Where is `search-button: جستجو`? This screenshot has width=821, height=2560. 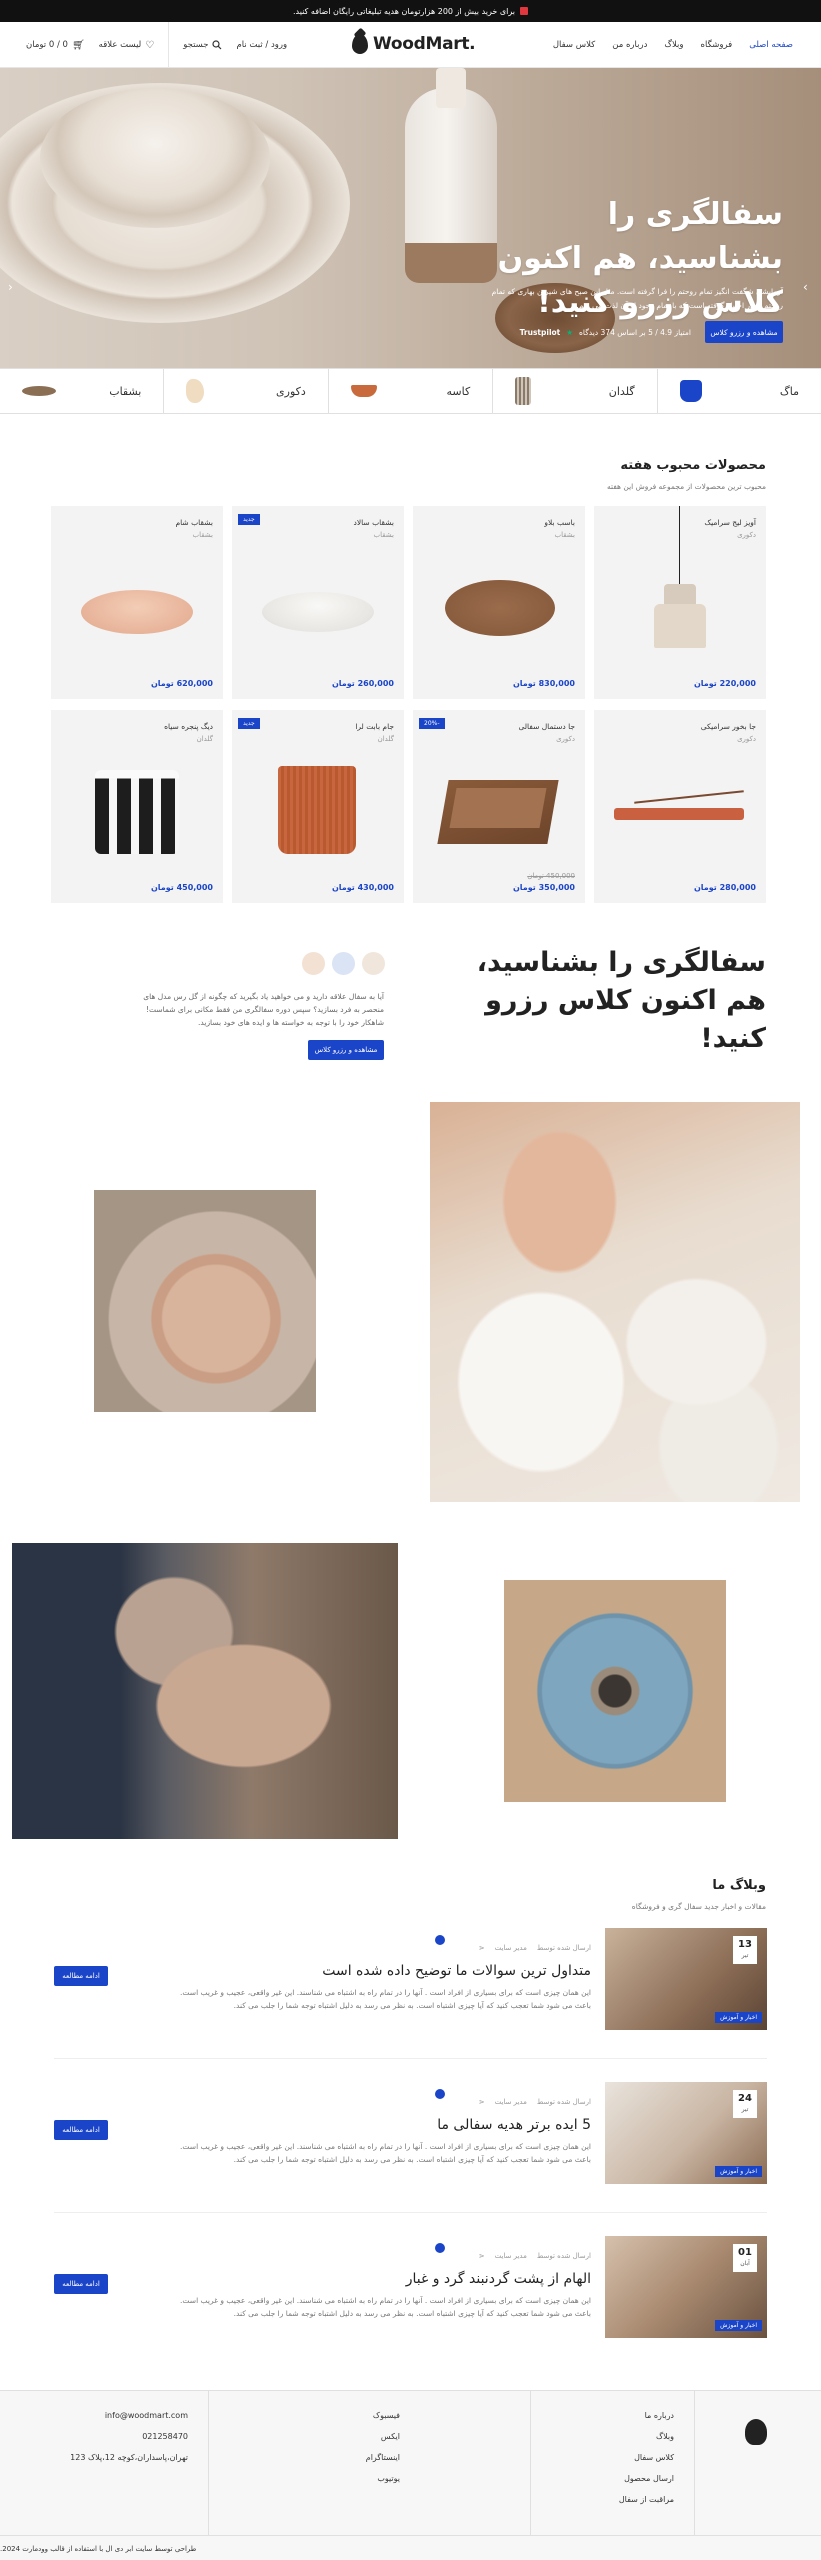 search-button: جستجو is located at coordinates (202, 45).